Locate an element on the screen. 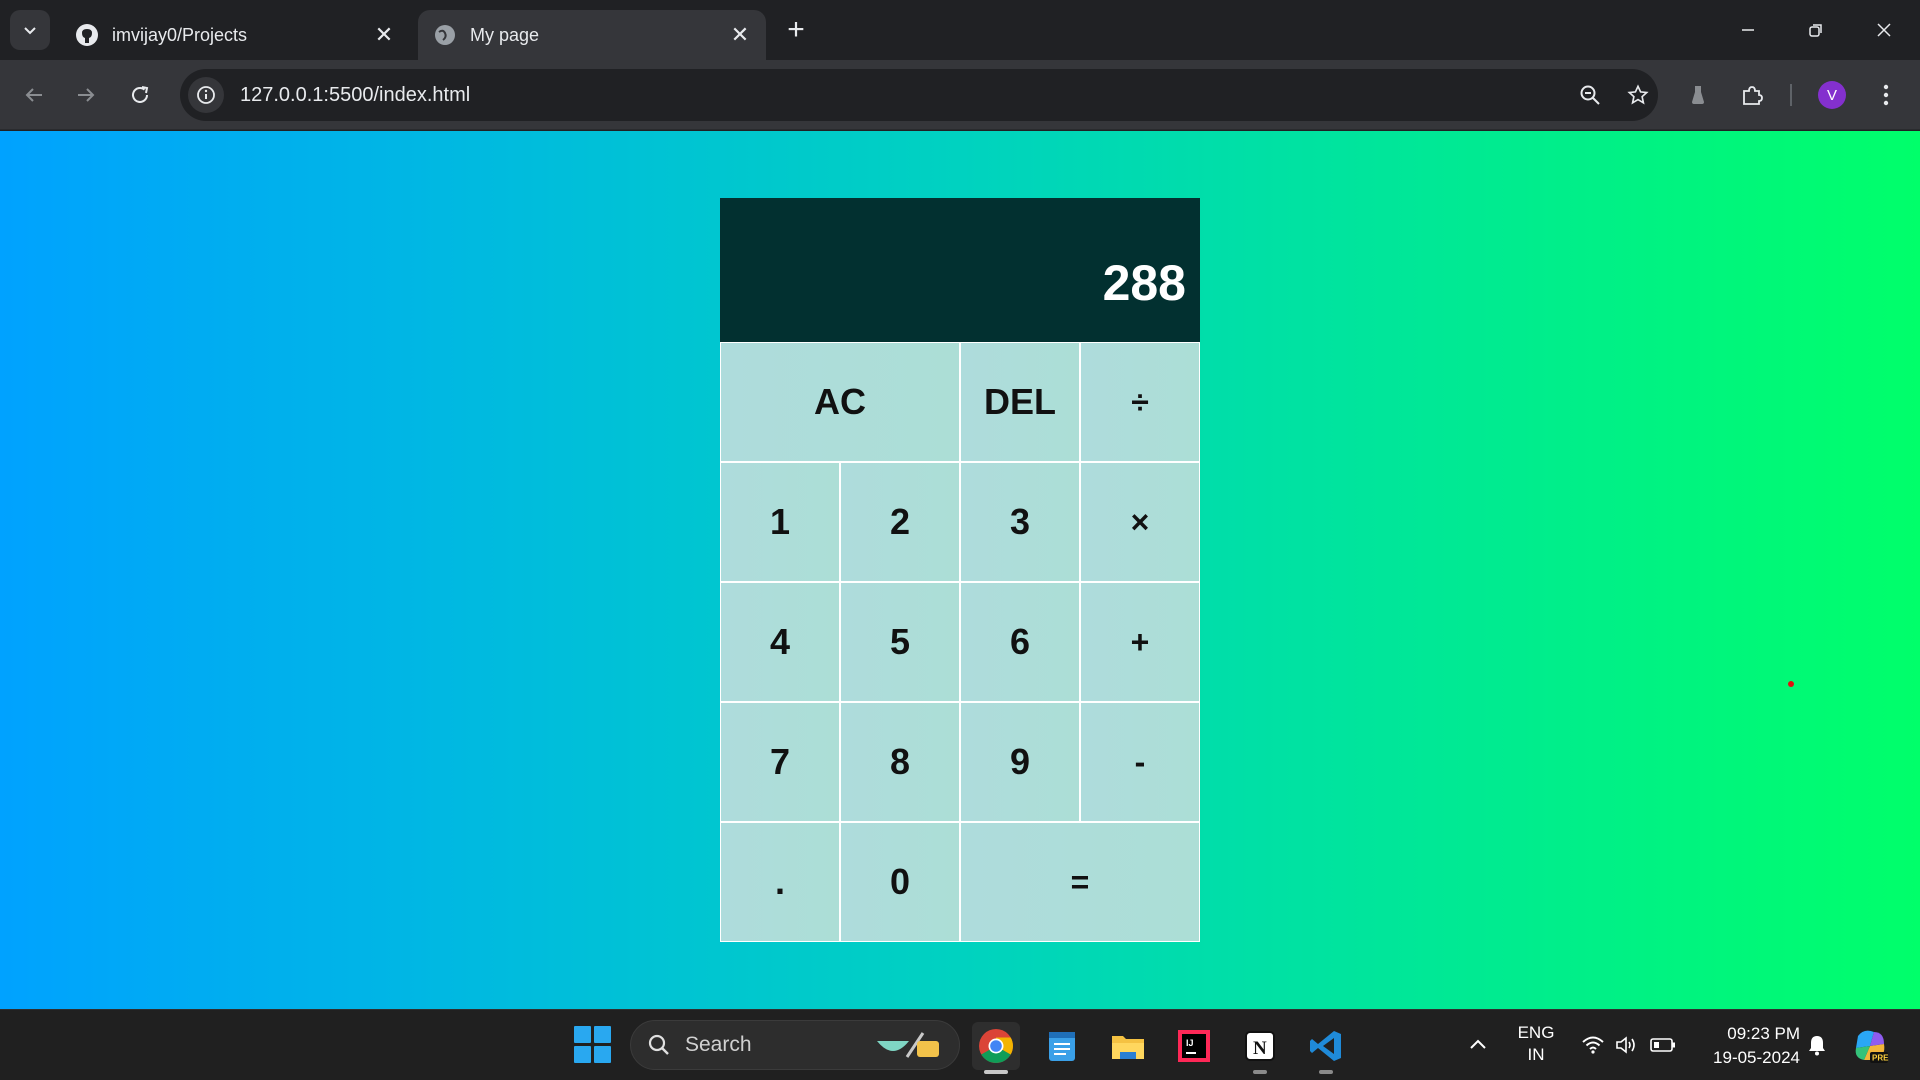 The height and width of the screenshot is (1080, 1920). tab-search-button is located at coordinates (30, 30).